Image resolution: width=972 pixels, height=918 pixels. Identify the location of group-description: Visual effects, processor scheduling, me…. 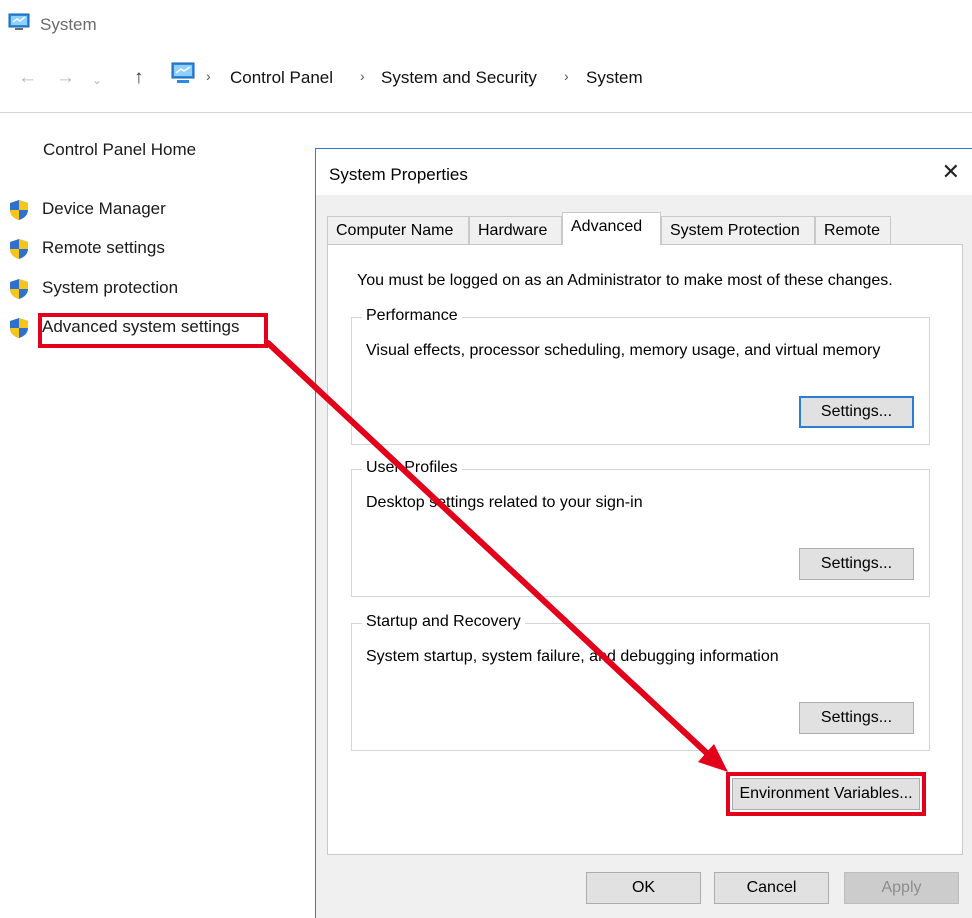
(623, 350).